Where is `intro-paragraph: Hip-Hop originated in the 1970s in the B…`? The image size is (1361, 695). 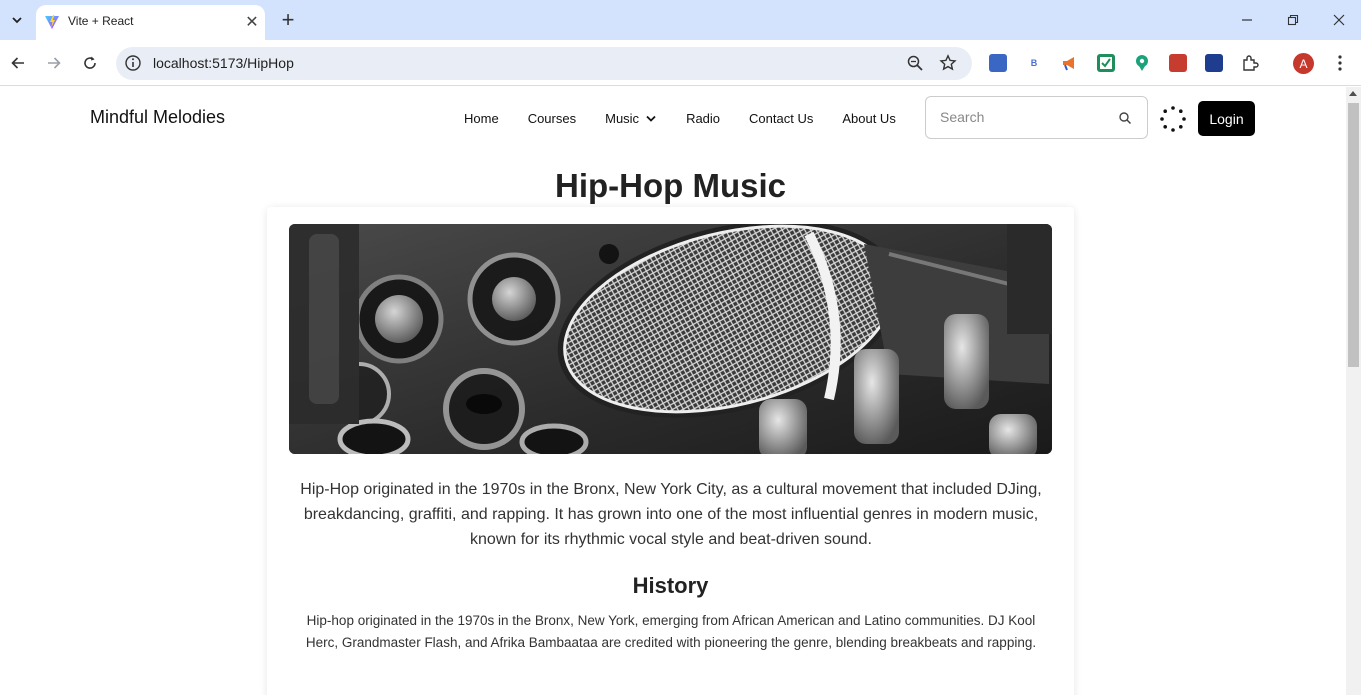
intro-paragraph: Hip-Hop originated in the 1970s in the B… is located at coordinates (671, 514).